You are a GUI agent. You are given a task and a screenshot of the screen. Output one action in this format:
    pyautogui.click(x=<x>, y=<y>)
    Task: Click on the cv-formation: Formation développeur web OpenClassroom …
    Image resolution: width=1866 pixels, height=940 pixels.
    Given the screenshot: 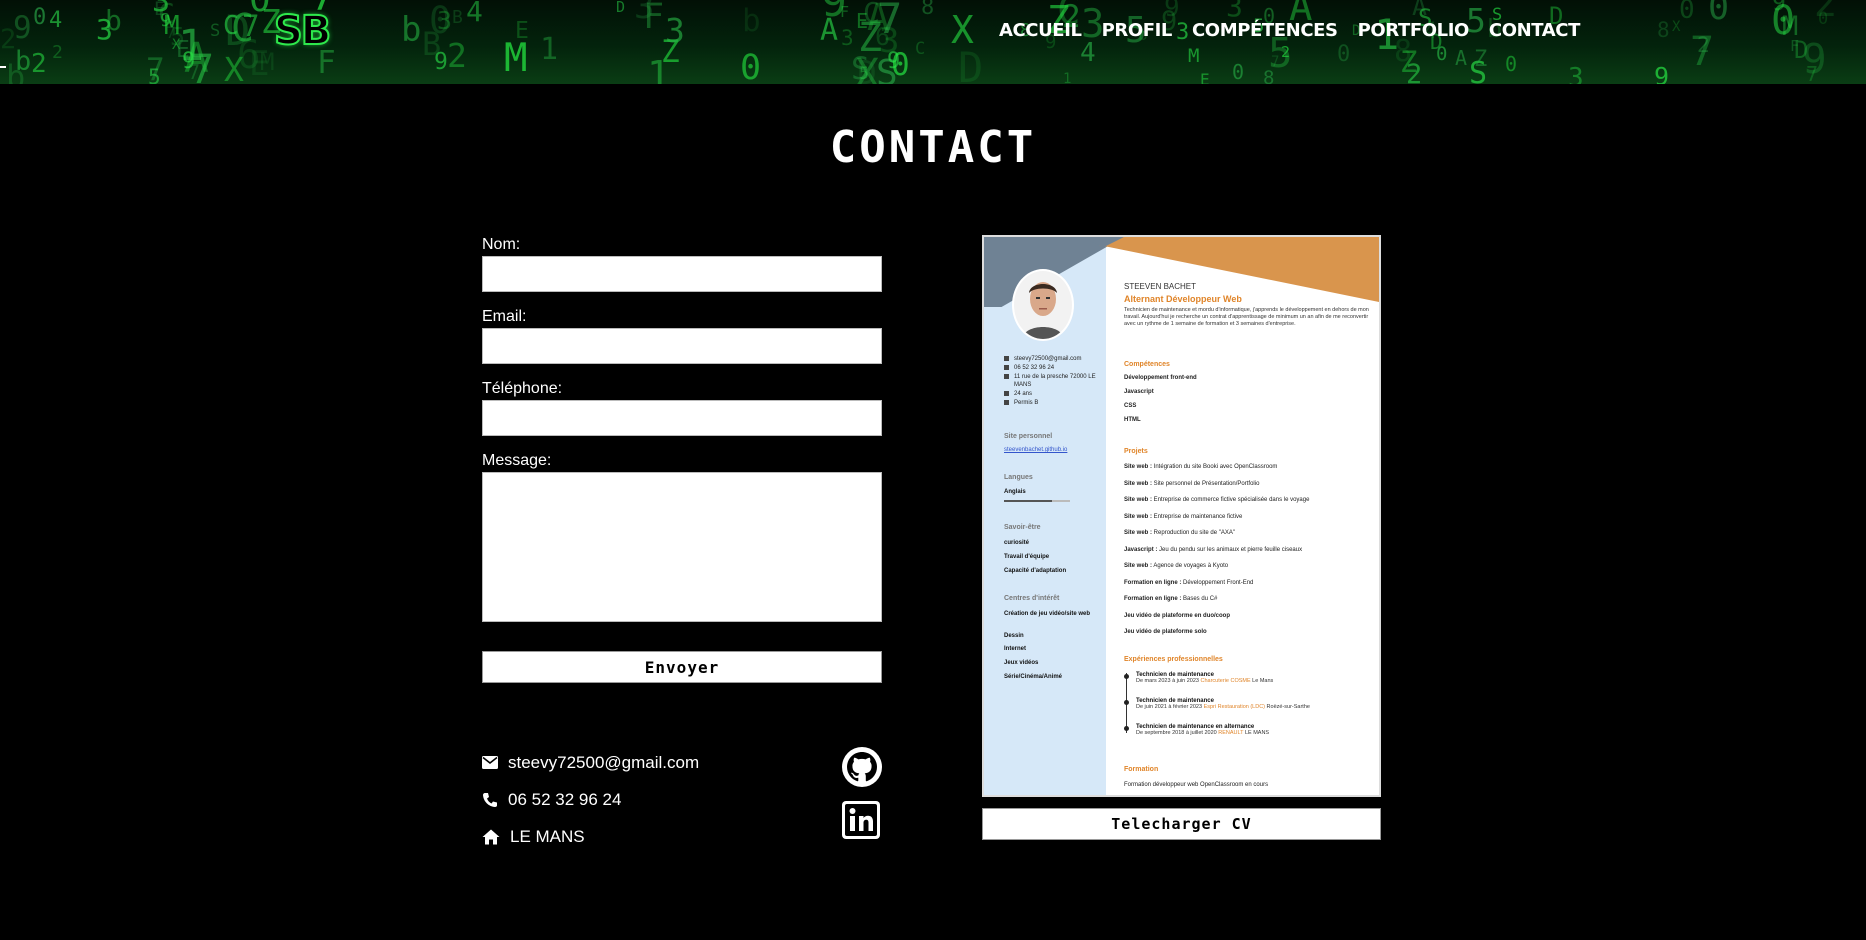 What is the action you would take?
    pyautogui.click(x=1196, y=785)
    